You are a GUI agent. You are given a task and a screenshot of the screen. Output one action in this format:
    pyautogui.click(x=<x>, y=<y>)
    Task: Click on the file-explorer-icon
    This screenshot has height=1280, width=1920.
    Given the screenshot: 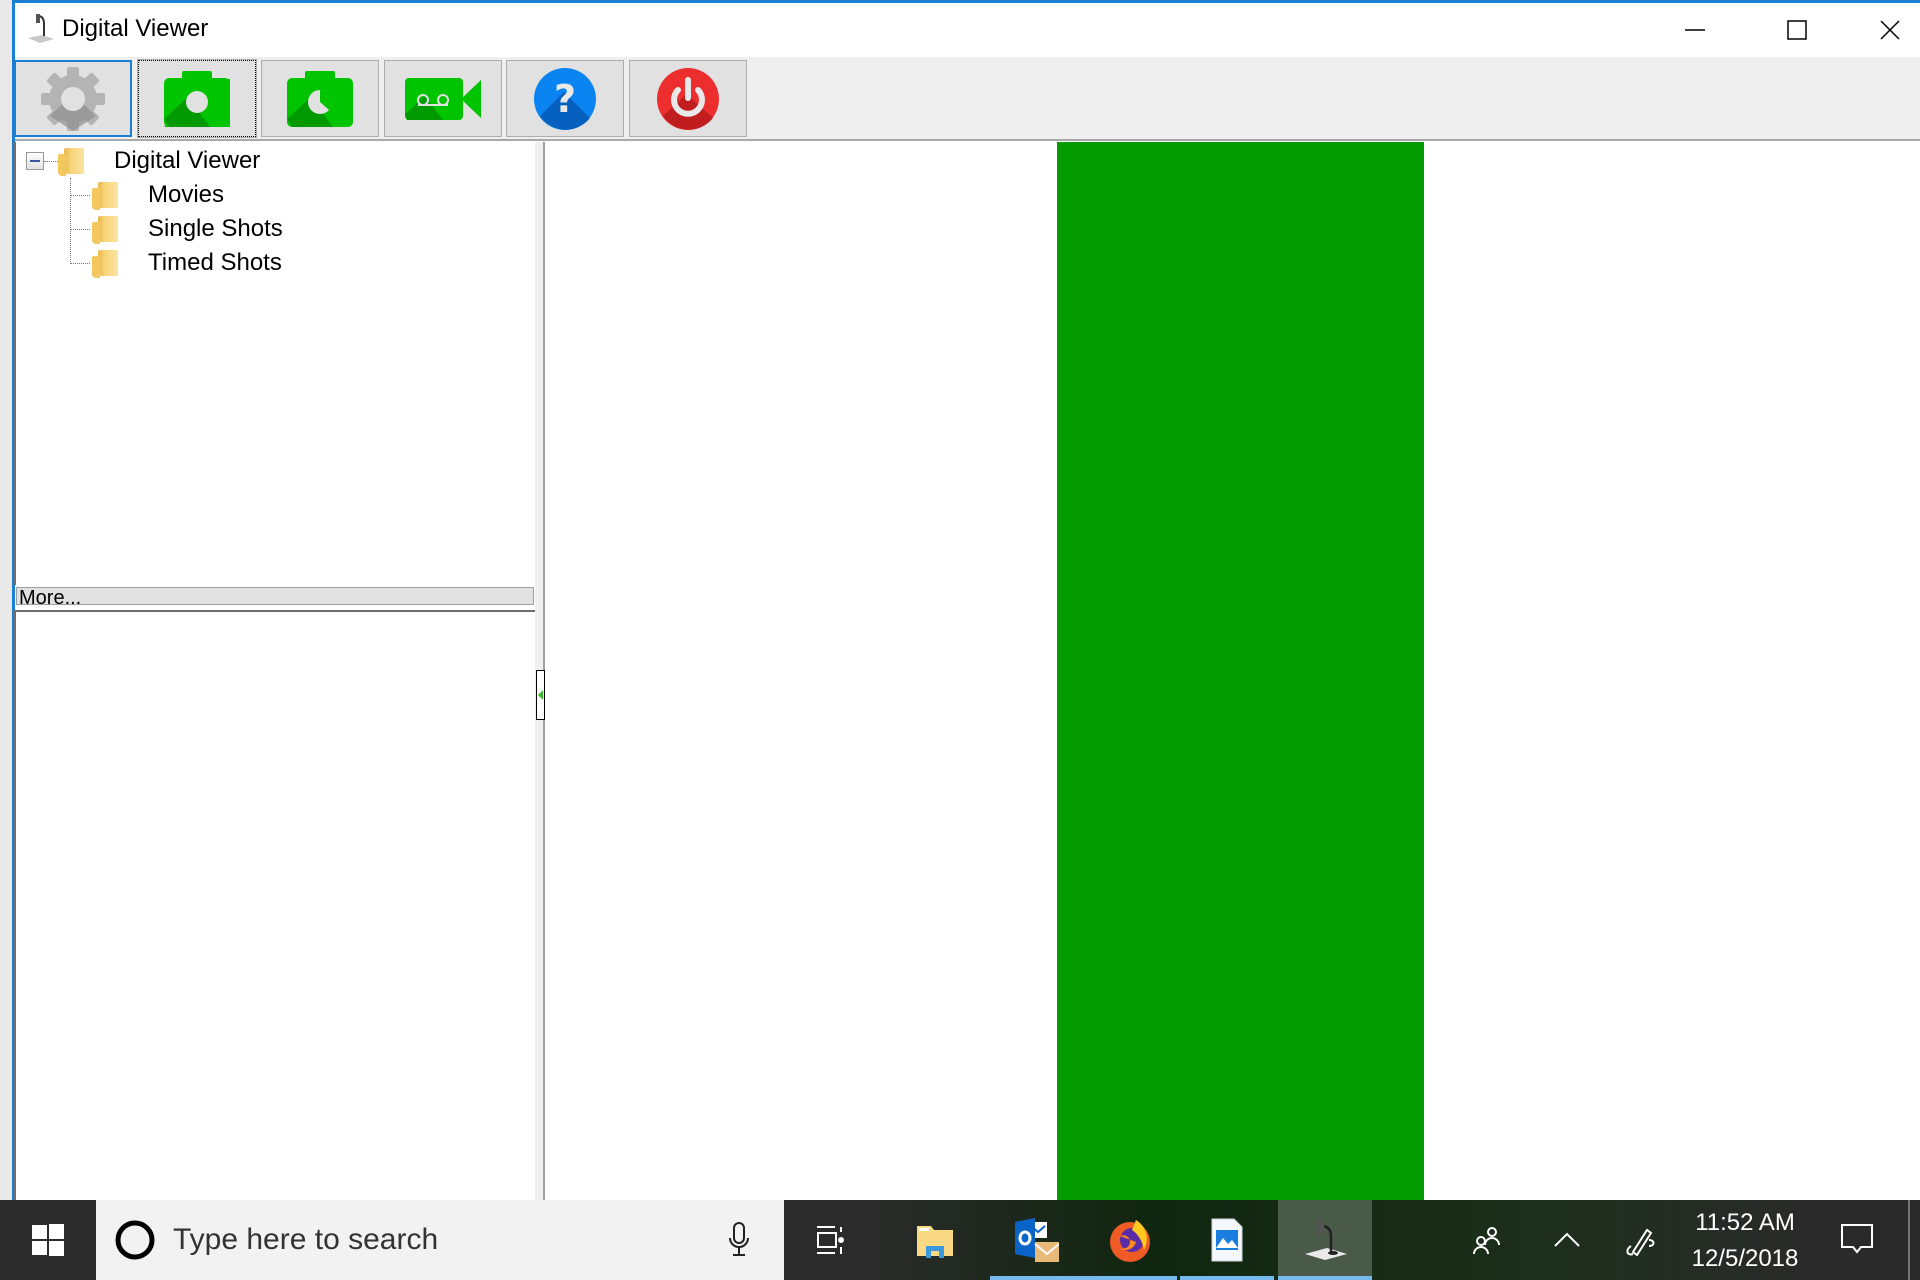 What is the action you would take?
    pyautogui.click(x=935, y=1242)
    